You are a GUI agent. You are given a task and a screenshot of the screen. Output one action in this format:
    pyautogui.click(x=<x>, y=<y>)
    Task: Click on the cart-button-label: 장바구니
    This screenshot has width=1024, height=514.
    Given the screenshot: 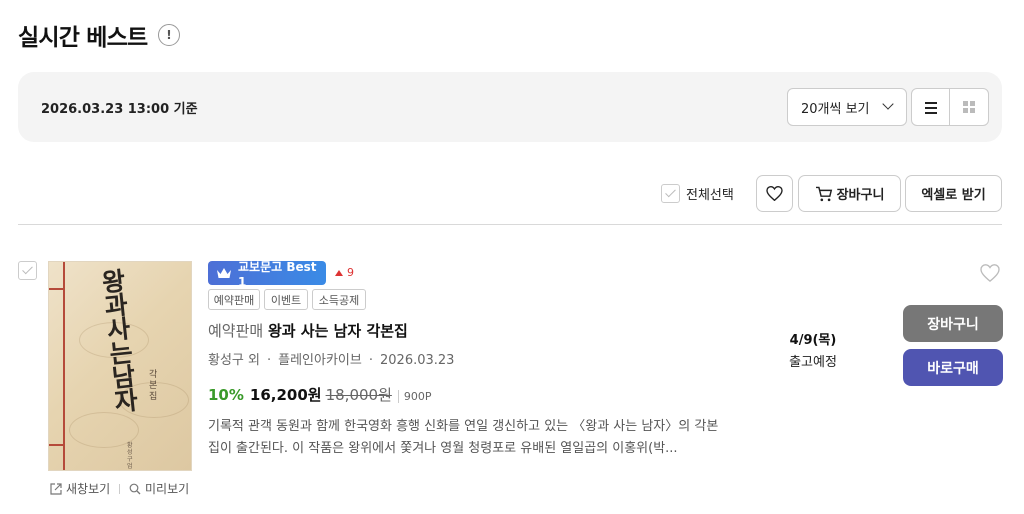 What is the action you would take?
    pyautogui.click(x=860, y=195)
    